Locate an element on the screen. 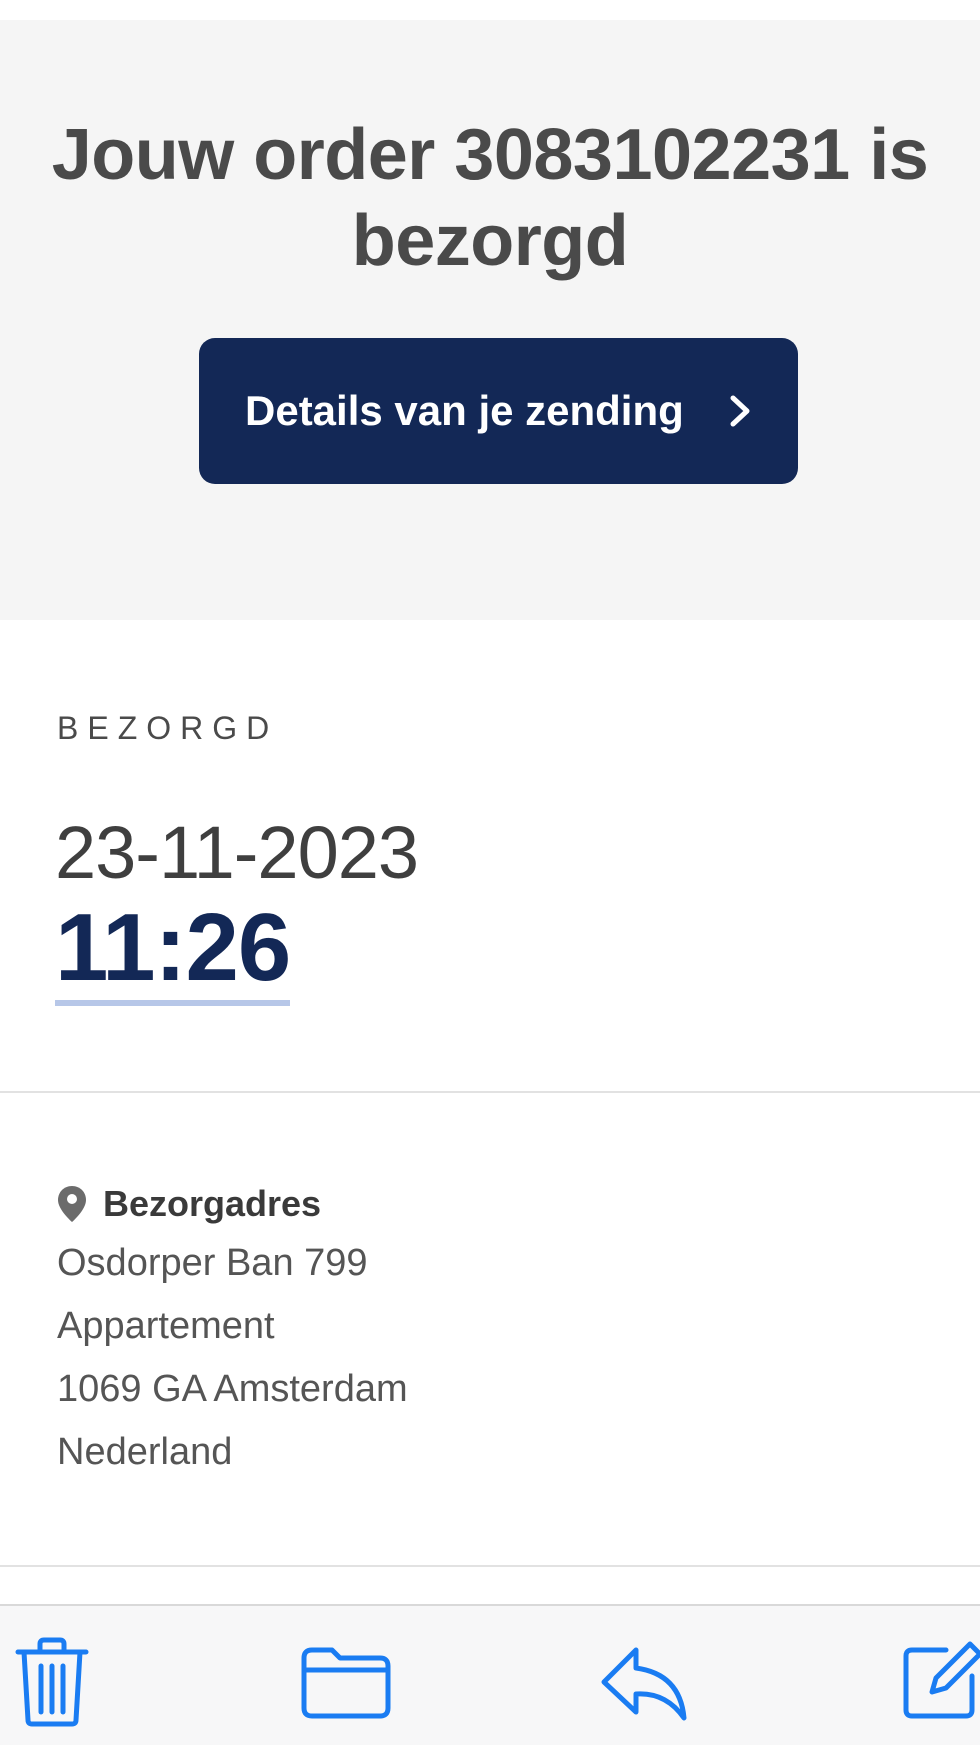 The image size is (980, 1745). location-pin-icon is located at coordinates (72, 1204).